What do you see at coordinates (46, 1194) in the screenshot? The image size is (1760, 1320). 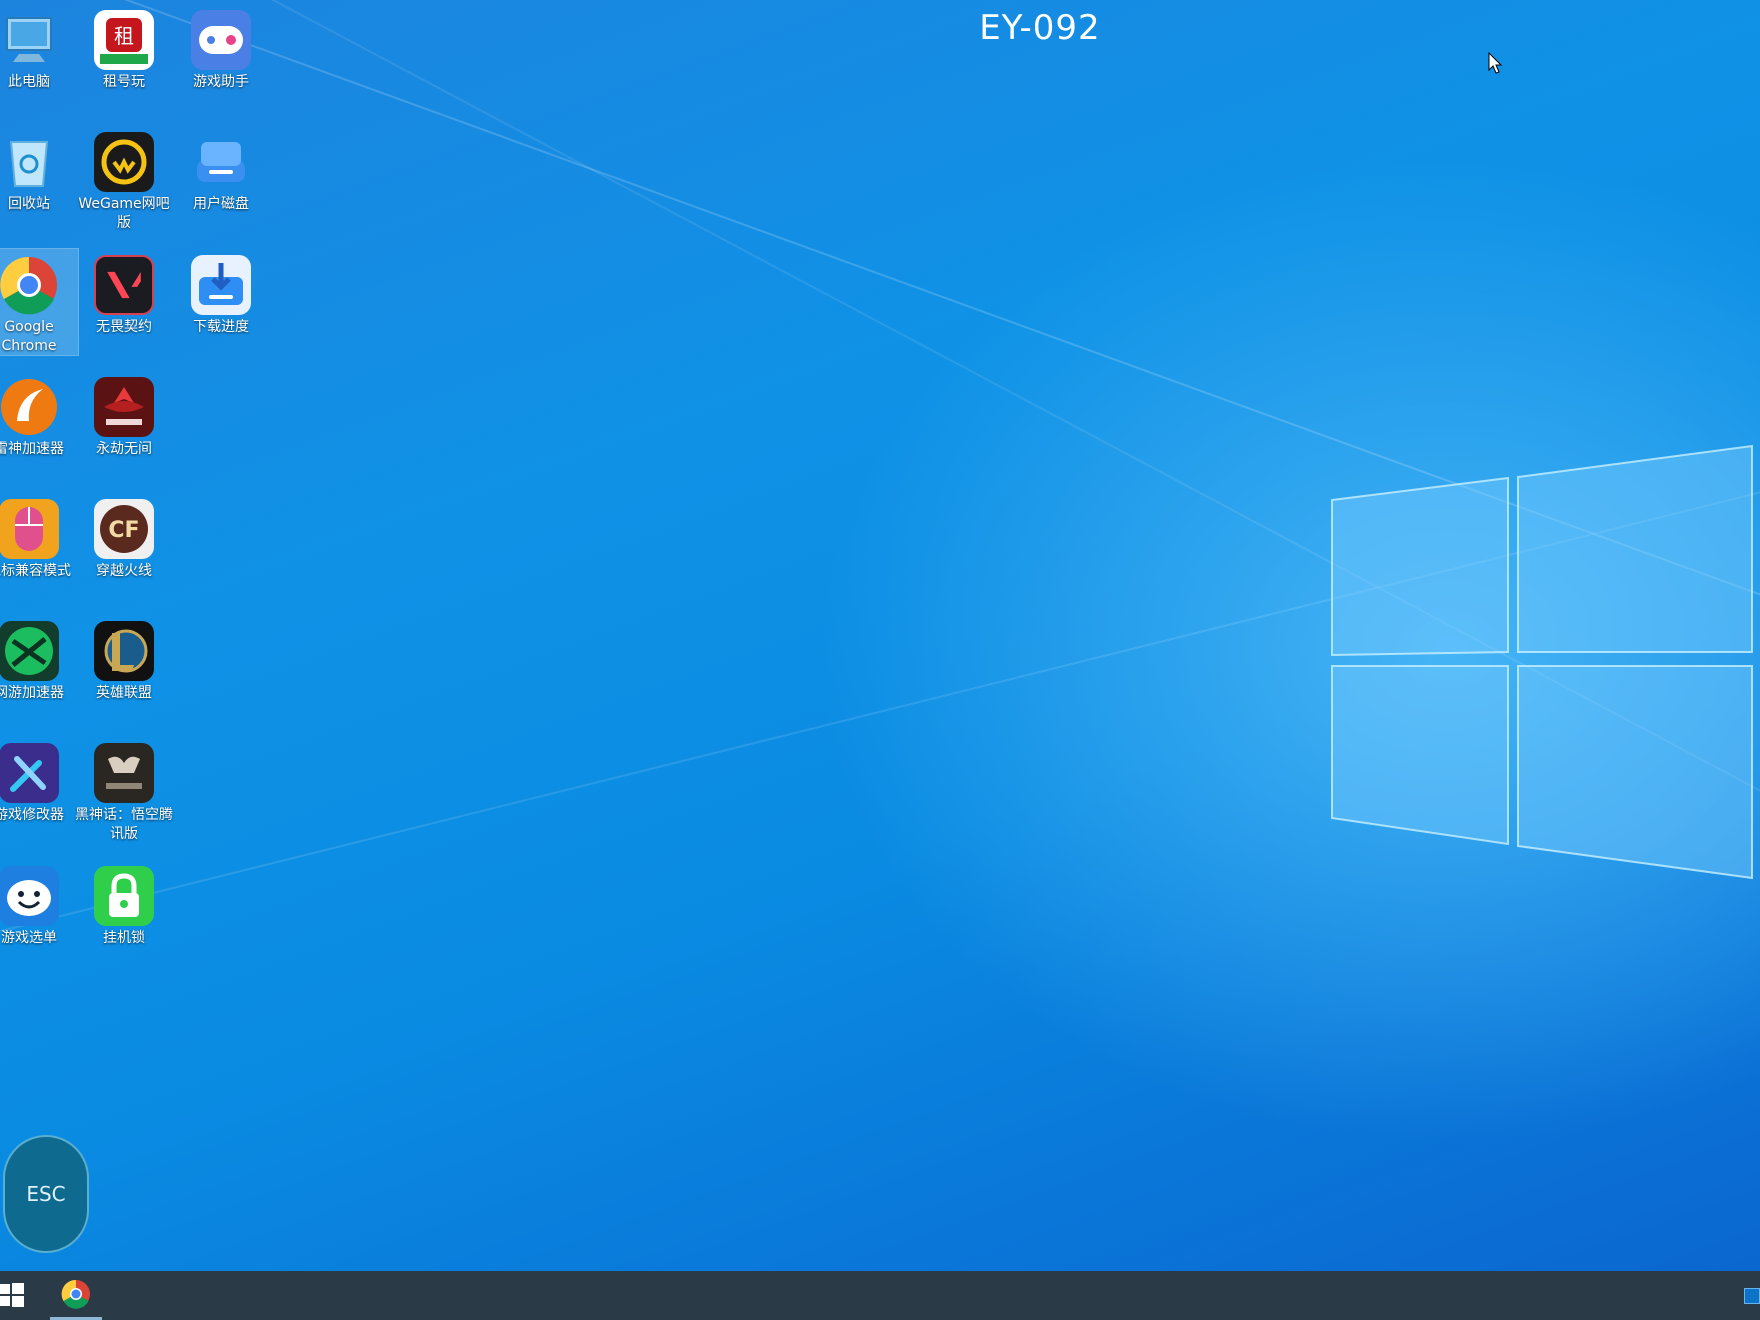 I see `esc-button: ESC` at bounding box center [46, 1194].